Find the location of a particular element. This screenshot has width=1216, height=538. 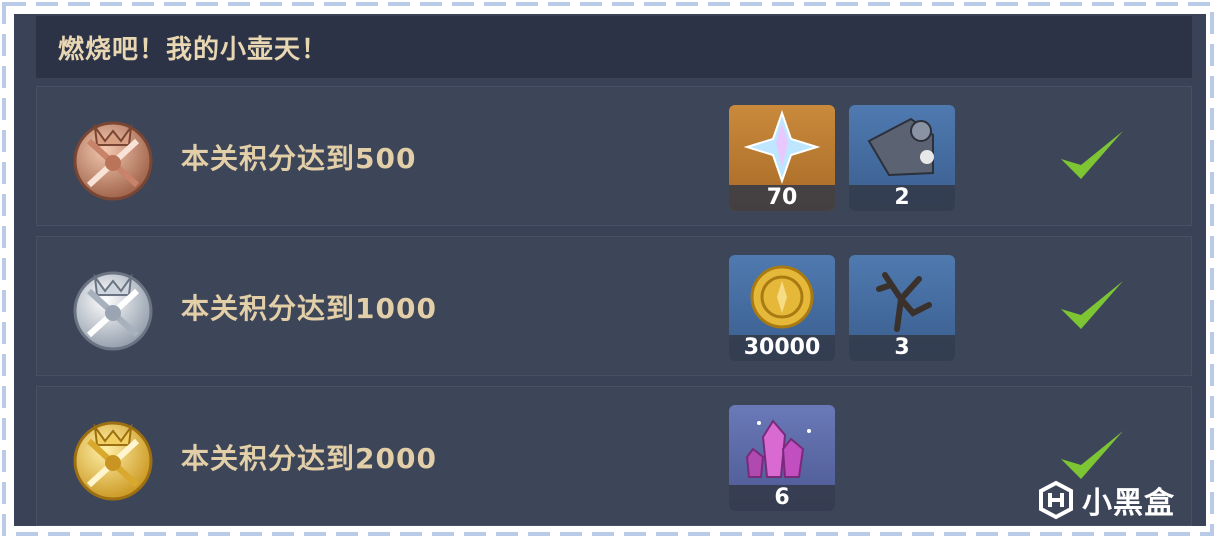

reward-item: 3 is located at coordinates (902, 308).